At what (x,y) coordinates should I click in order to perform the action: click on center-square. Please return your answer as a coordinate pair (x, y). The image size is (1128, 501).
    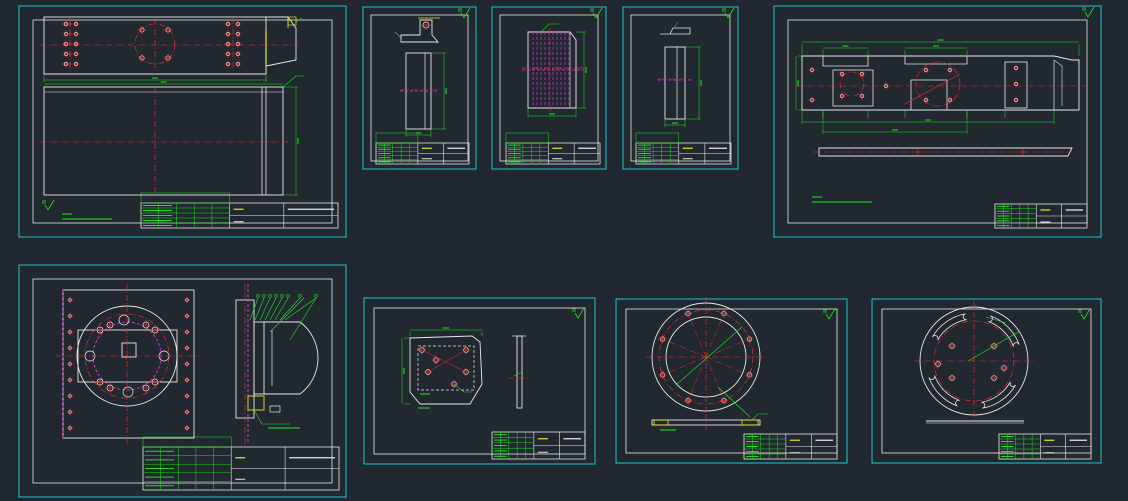
    Looking at the image, I should click on (129, 350).